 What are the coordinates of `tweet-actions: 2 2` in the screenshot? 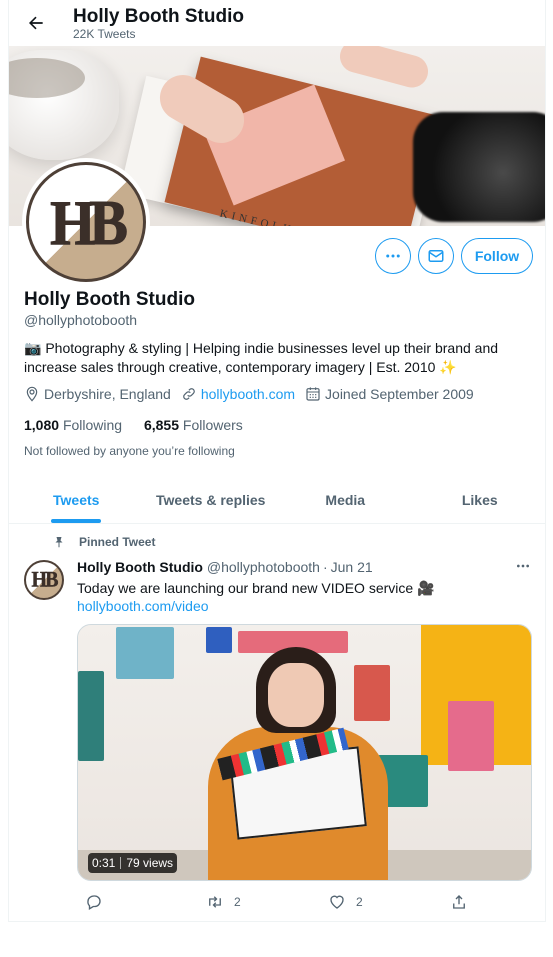 It's located at (304, 902).